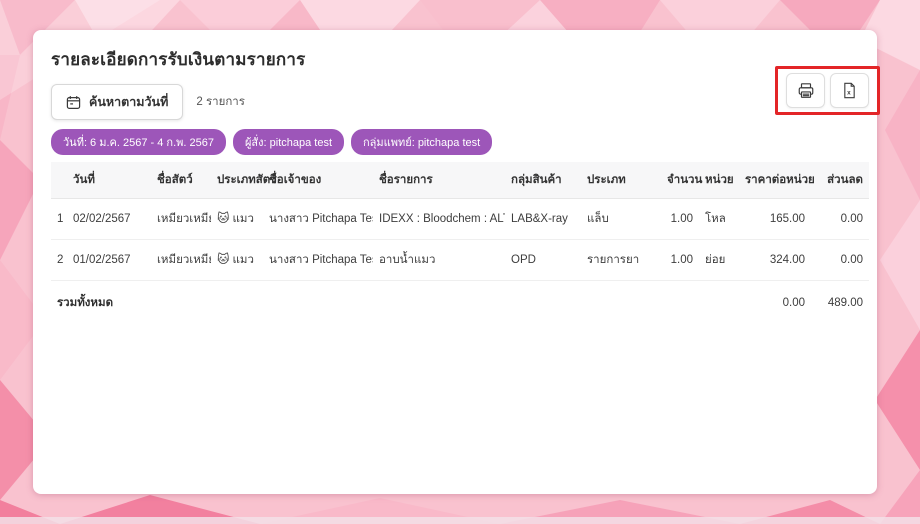 This screenshot has height=524, width=920. I want to click on col-owner: ชื่อเจ้าของ, so click(318, 180).